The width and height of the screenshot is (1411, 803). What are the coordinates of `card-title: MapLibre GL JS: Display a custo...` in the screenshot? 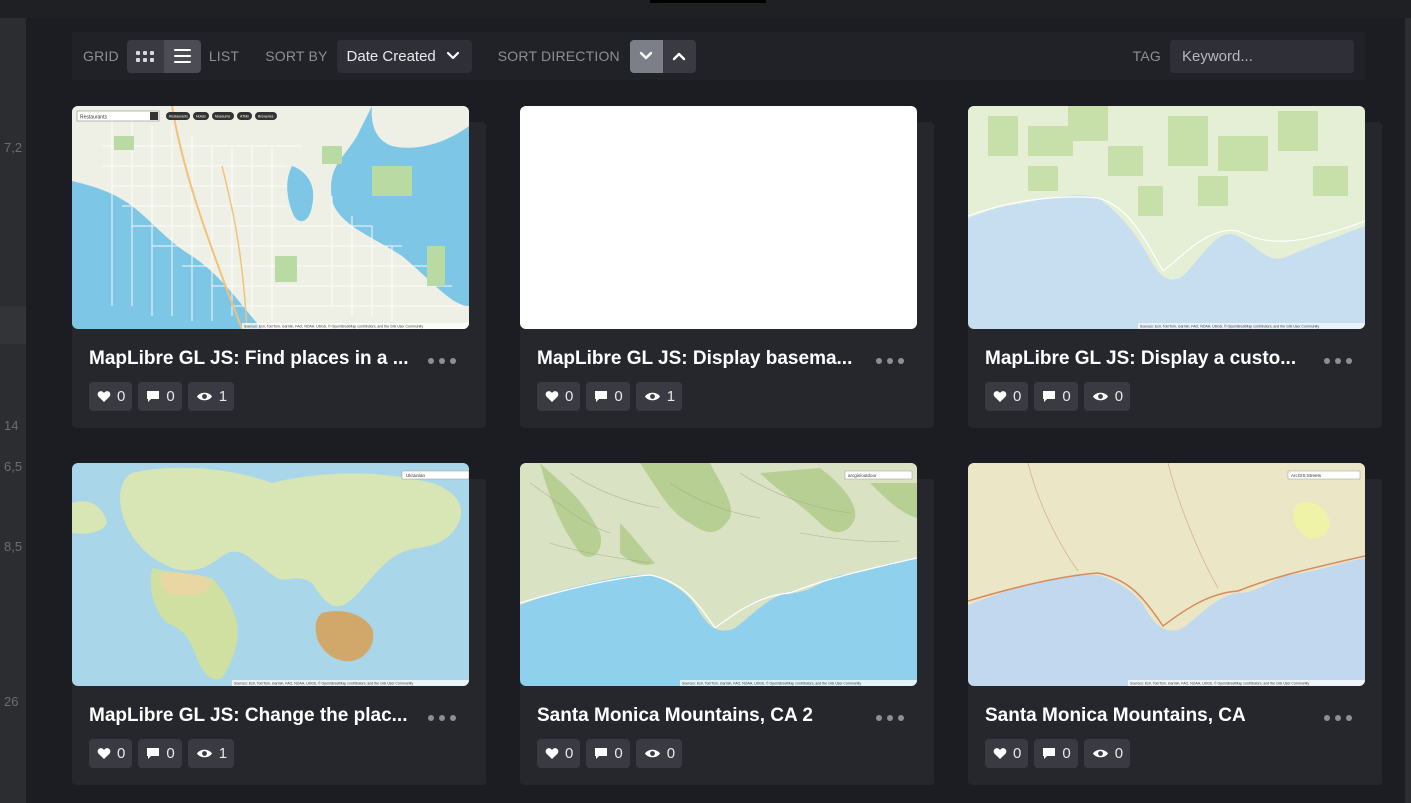 It's located at (1145, 359).